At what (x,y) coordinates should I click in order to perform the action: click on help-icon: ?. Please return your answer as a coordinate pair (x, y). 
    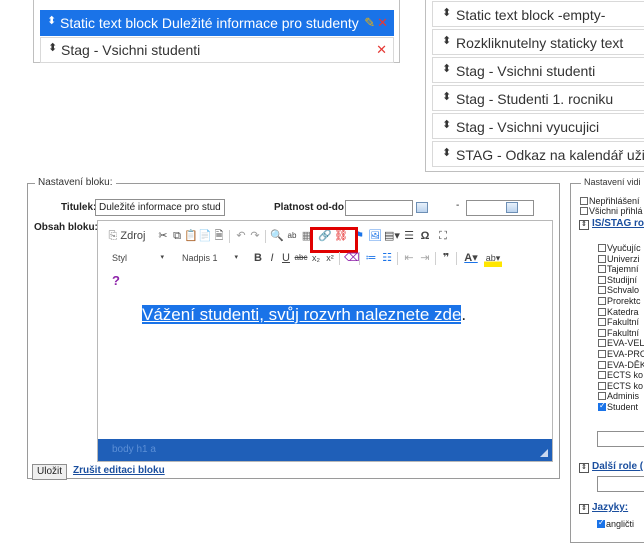
    Looking at the image, I should click on (116, 280).